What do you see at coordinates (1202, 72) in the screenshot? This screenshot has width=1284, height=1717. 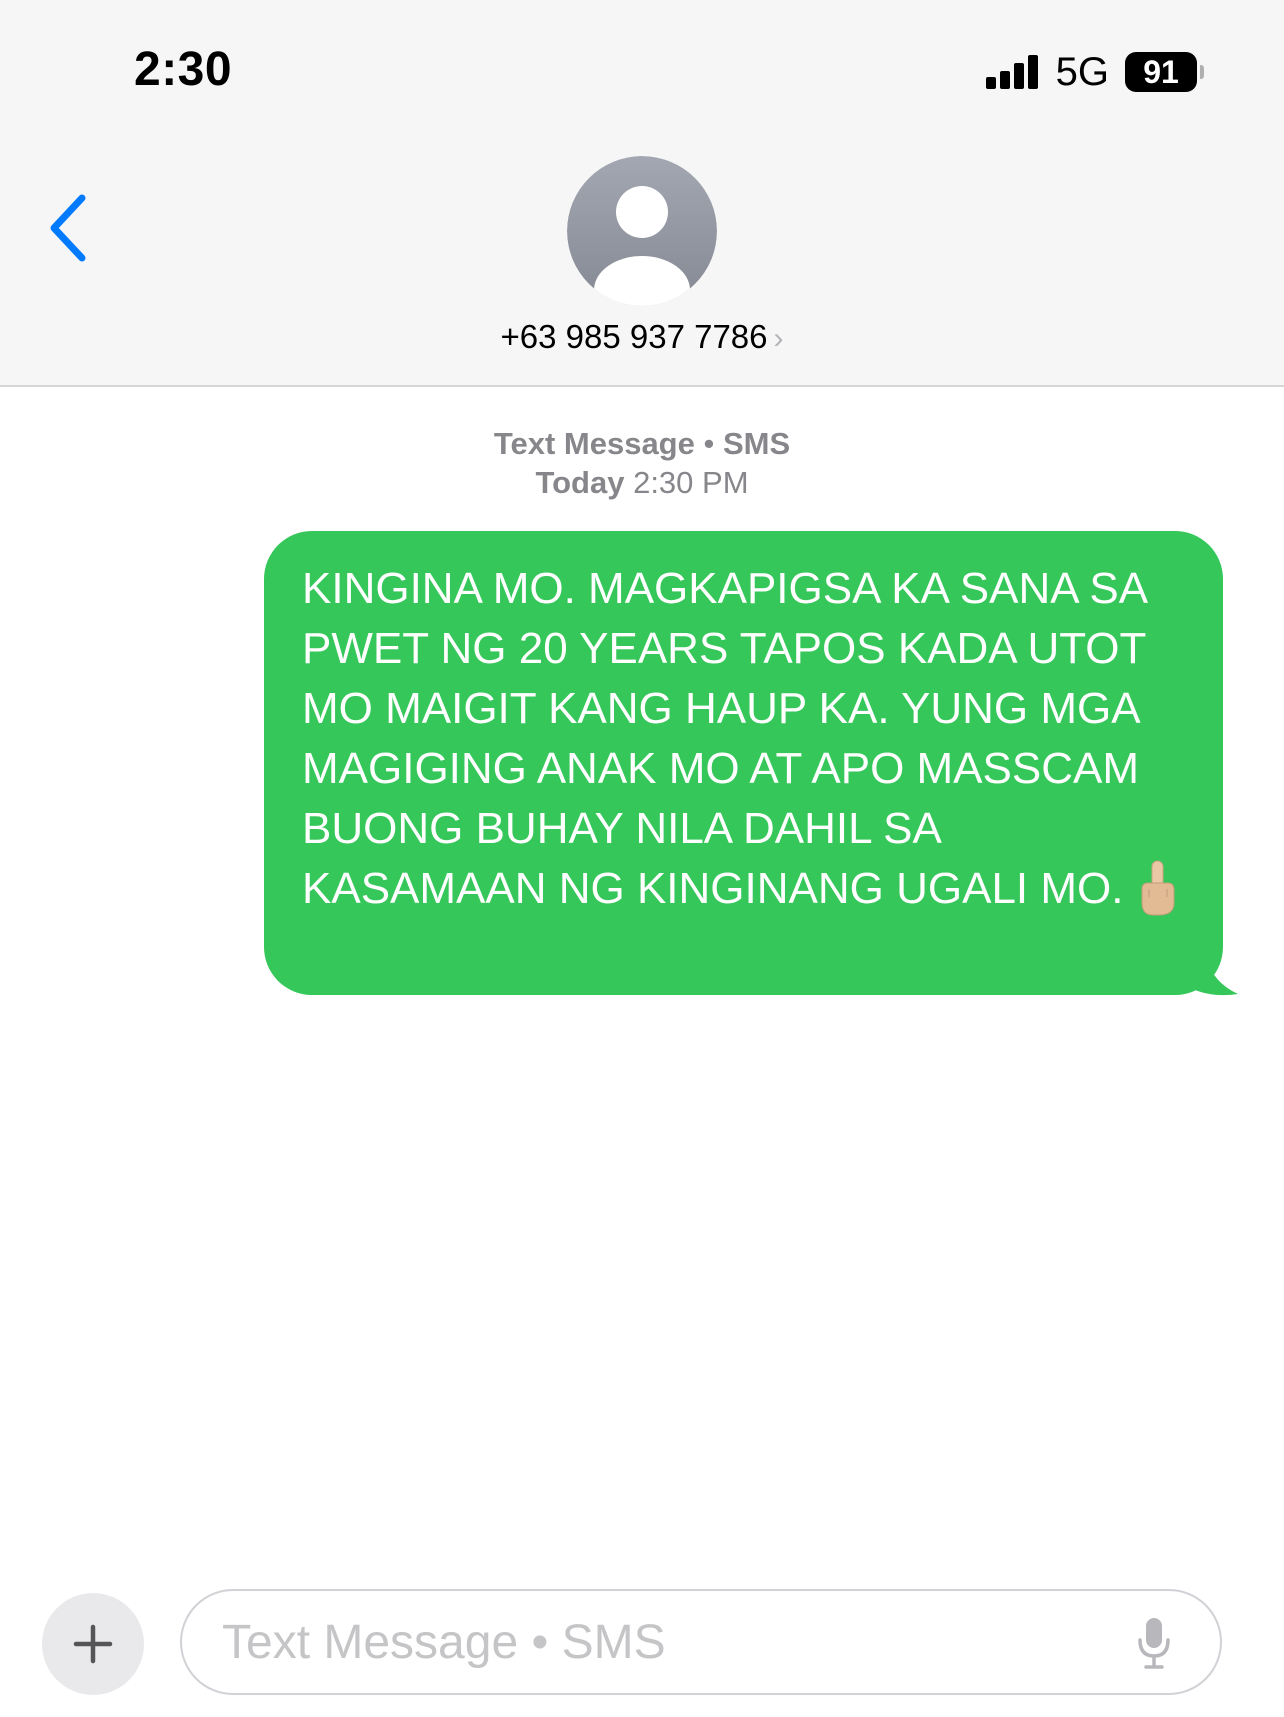 I see `battery-tip` at bounding box center [1202, 72].